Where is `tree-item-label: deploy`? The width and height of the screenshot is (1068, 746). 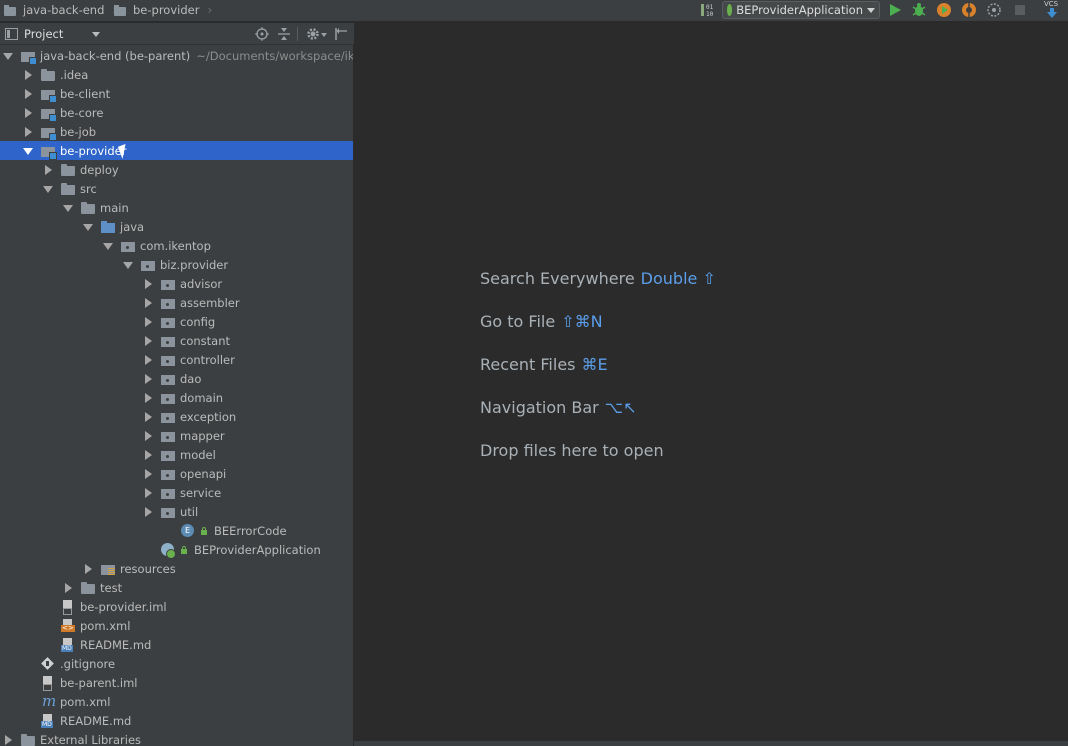 tree-item-label: deploy is located at coordinates (99, 169).